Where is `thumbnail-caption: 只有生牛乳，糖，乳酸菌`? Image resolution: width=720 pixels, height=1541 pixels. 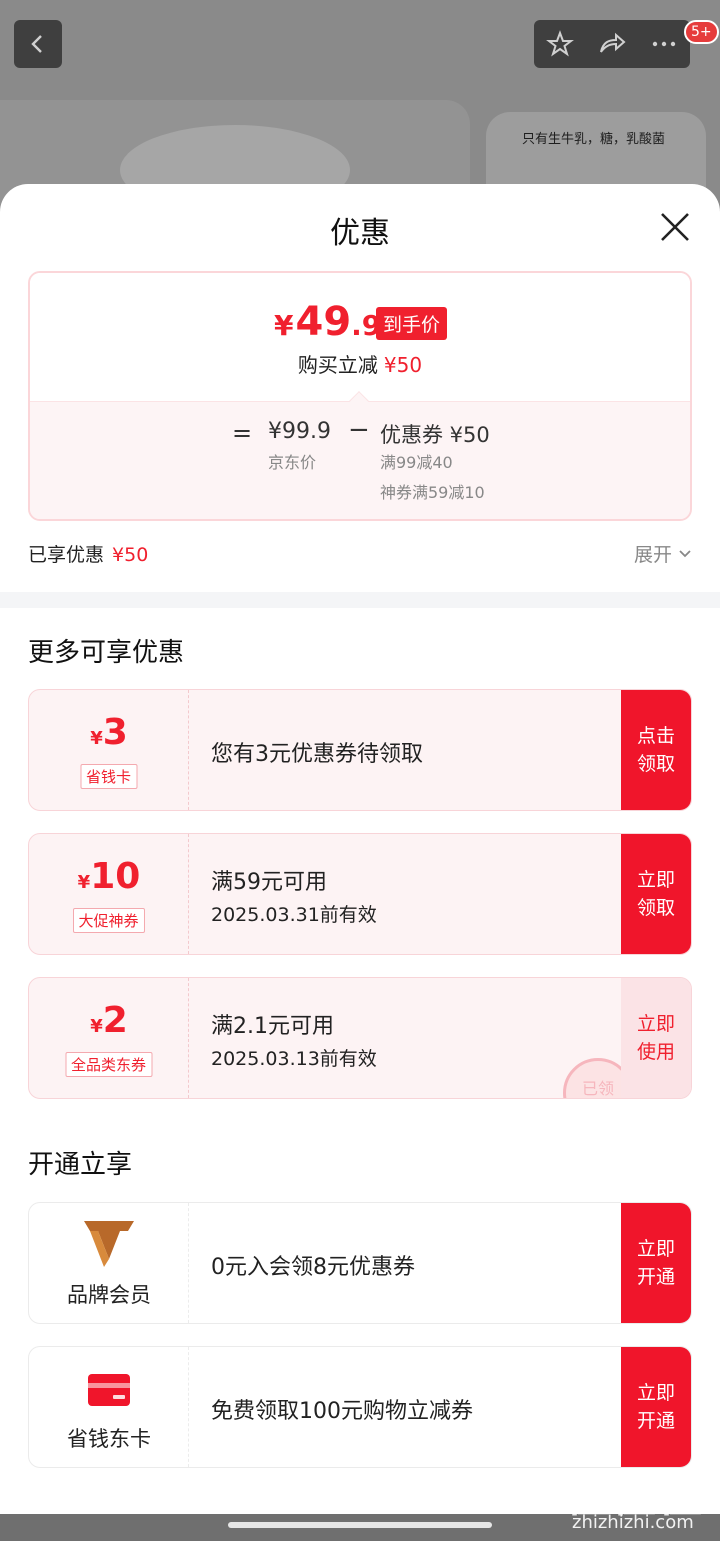 thumbnail-caption: 只有生牛乳，糖，乳酸菌 is located at coordinates (594, 139).